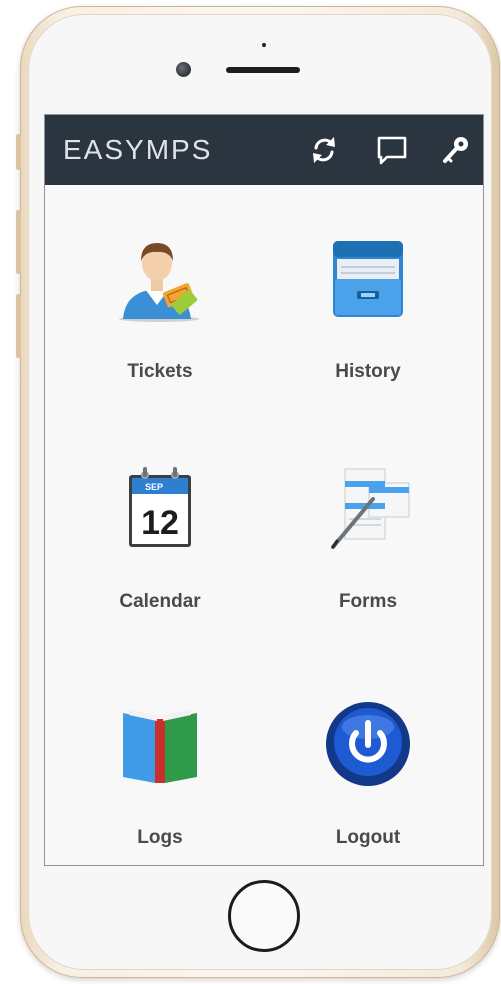 Image resolution: width=501 pixels, height=984 pixels. I want to click on menu-item-logout: Logout, so click(368, 782).